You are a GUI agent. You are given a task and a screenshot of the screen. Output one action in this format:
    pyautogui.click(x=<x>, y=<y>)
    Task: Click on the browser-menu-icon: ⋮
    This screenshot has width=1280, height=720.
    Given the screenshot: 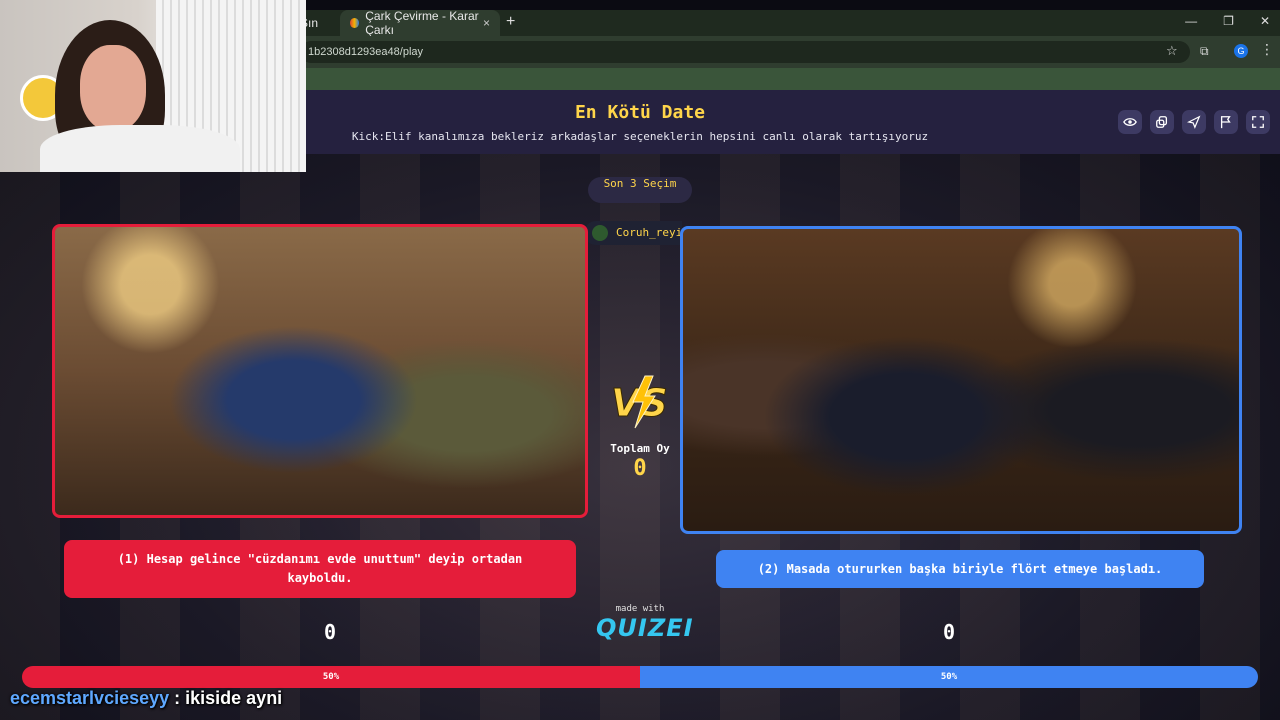 What is the action you would take?
    pyautogui.click(x=1267, y=50)
    